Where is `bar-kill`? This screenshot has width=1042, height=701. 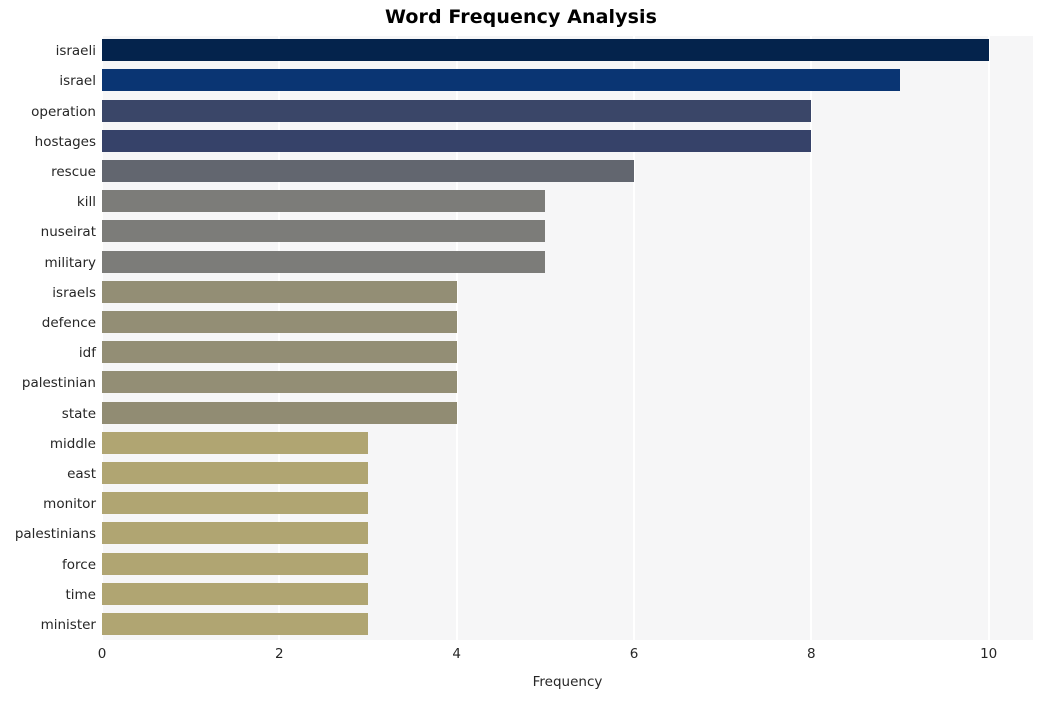 bar-kill is located at coordinates (324, 201).